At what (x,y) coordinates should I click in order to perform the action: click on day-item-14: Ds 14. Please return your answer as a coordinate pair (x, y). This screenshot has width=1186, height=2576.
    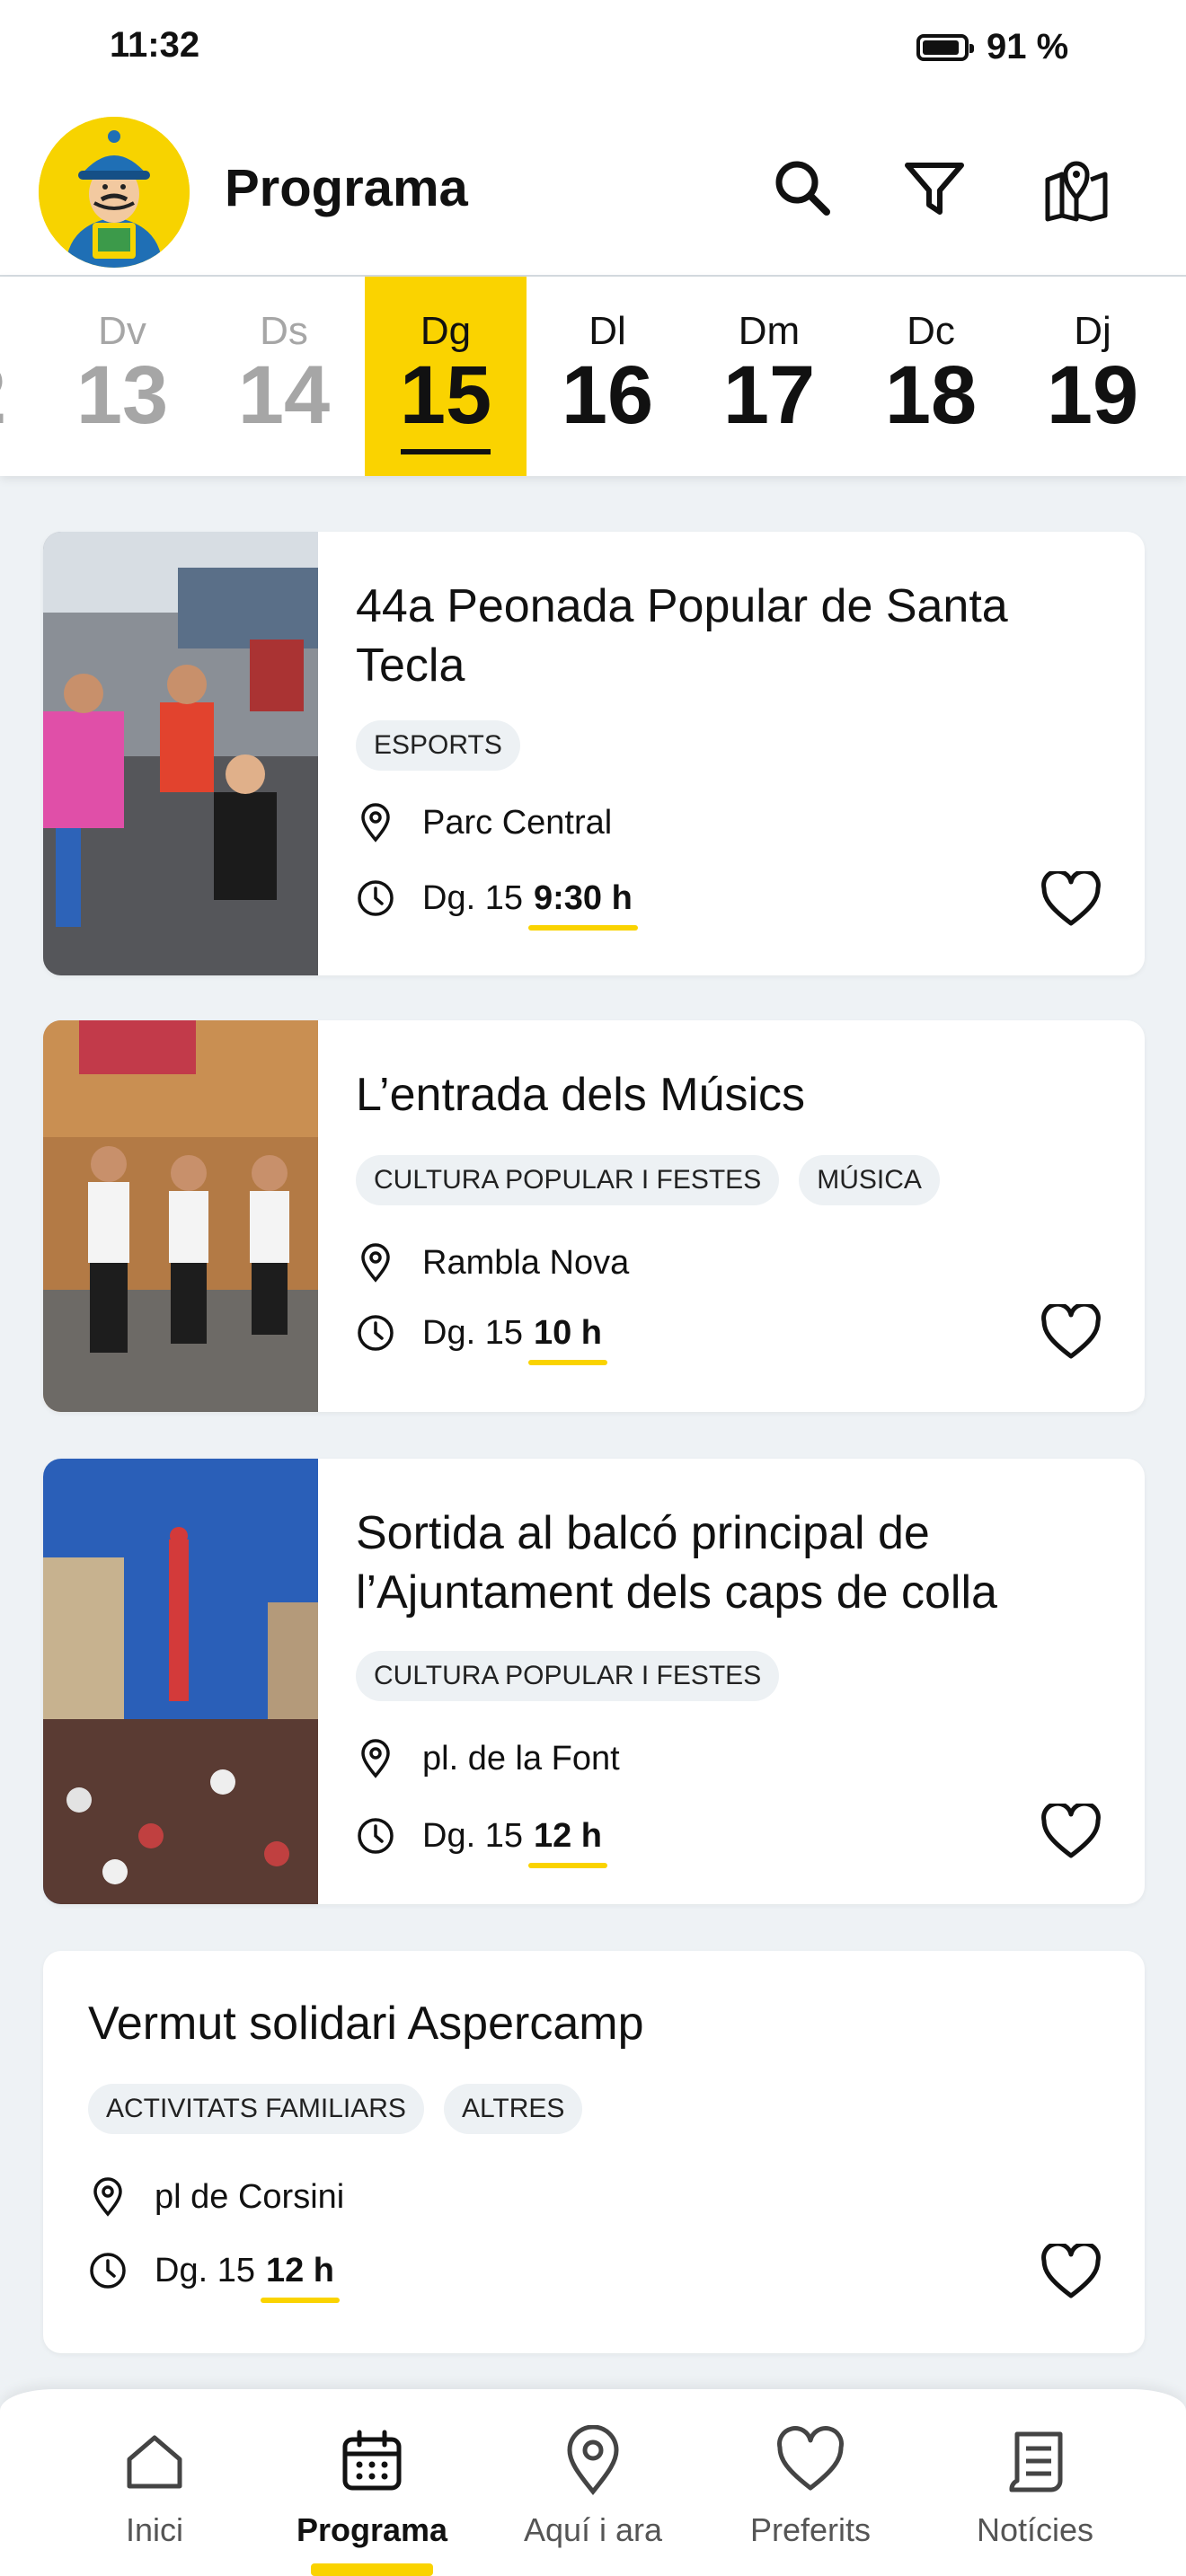
    Looking at the image, I should click on (284, 376).